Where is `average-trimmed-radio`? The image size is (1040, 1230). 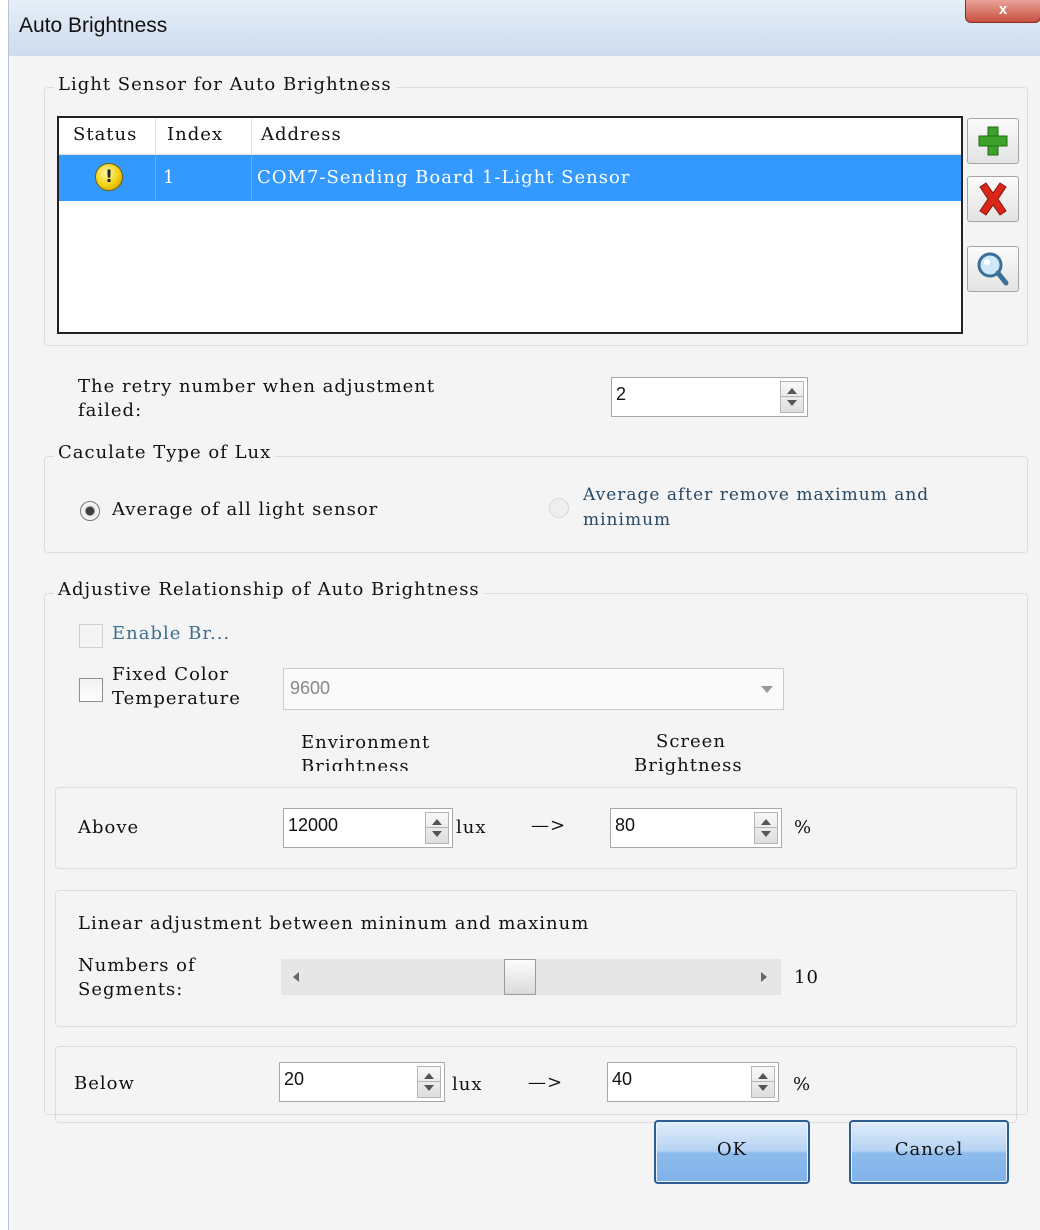
average-trimmed-radio is located at coordinates (559, 508).